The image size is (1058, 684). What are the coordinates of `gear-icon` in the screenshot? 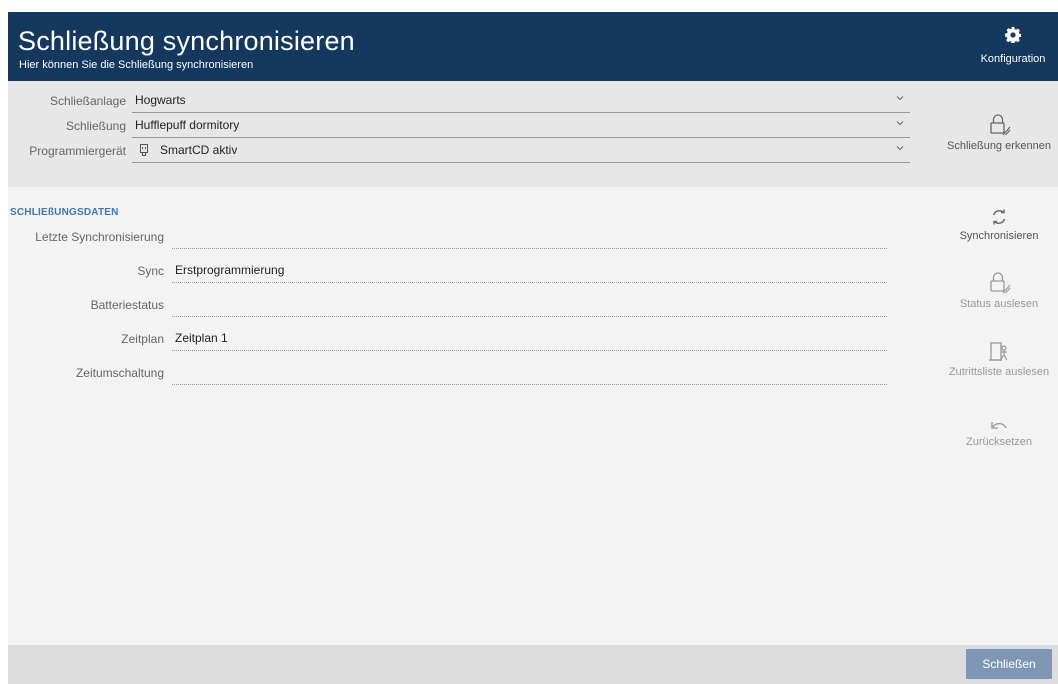 It's located at (1013, 35).